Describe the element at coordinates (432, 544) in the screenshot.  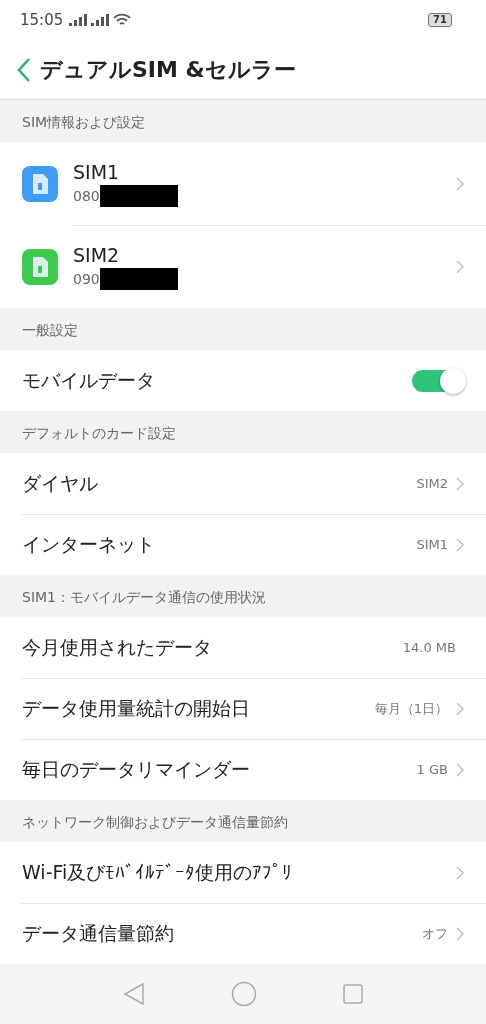
I see `row-value: SIM1` at that location.